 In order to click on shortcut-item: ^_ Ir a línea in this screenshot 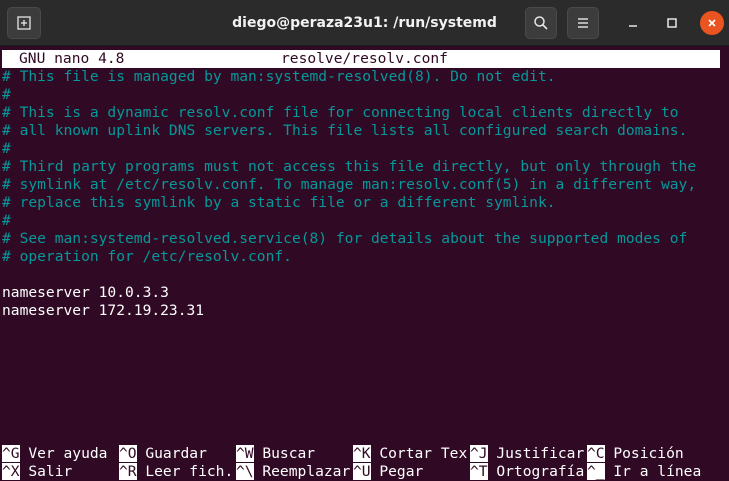, I will do `click(644, 472)`.